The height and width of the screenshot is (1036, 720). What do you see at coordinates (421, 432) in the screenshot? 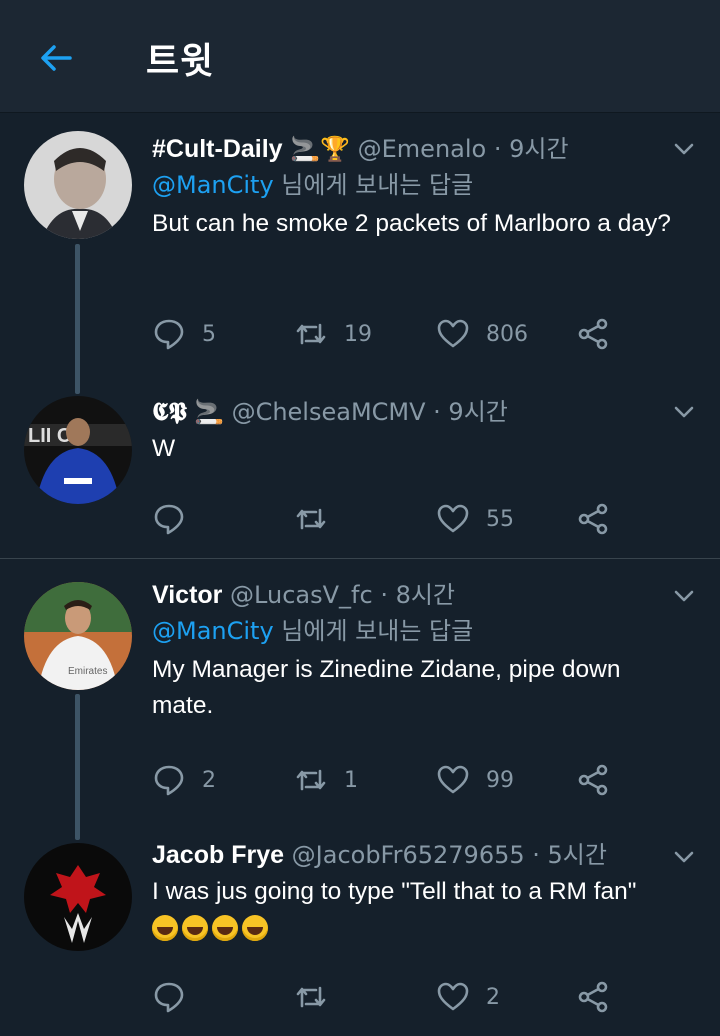
I see `tweet-content: 𝕮𝕻 🚬 @ChelseaMCMV · 9시간 W` at bounding box center [421, 432].